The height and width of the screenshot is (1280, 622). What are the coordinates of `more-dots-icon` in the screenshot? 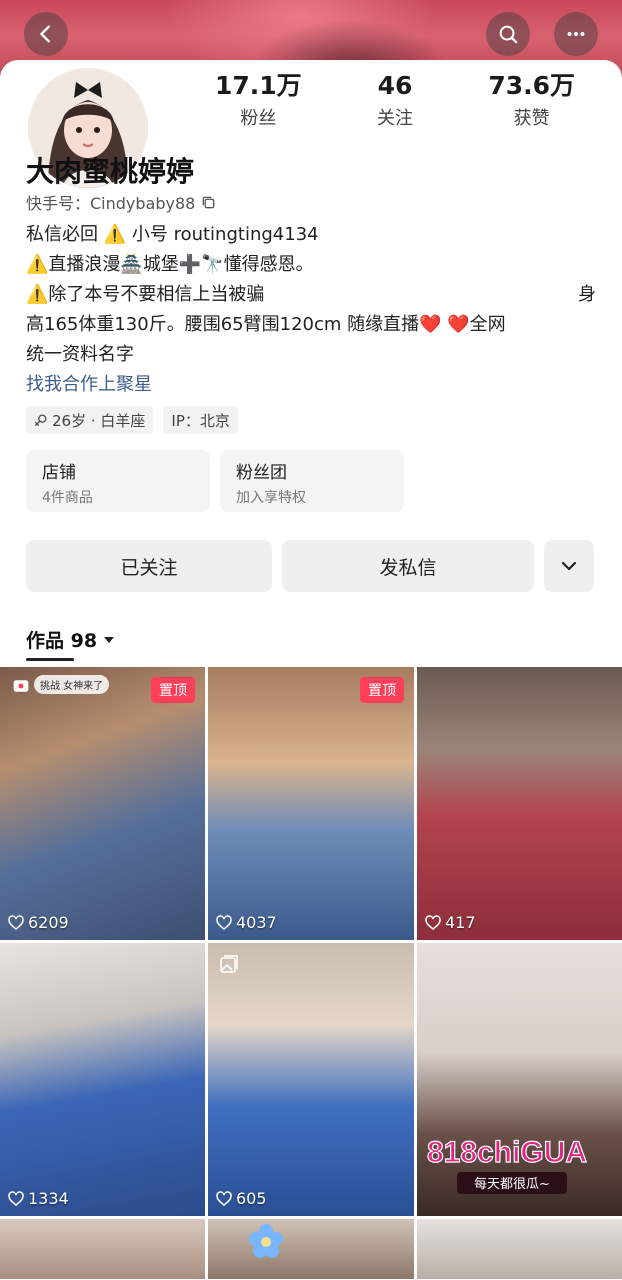 It's located at (576, 34).